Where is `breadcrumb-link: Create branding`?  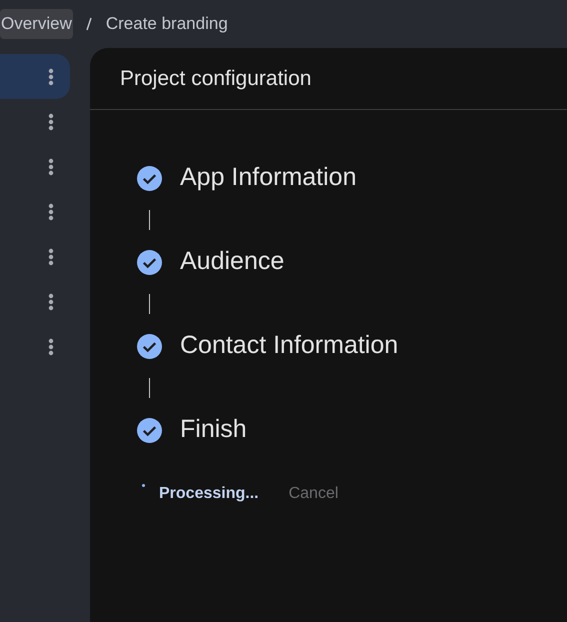 breadcrumb-link: Create branding is located at coordinates (166, 24).